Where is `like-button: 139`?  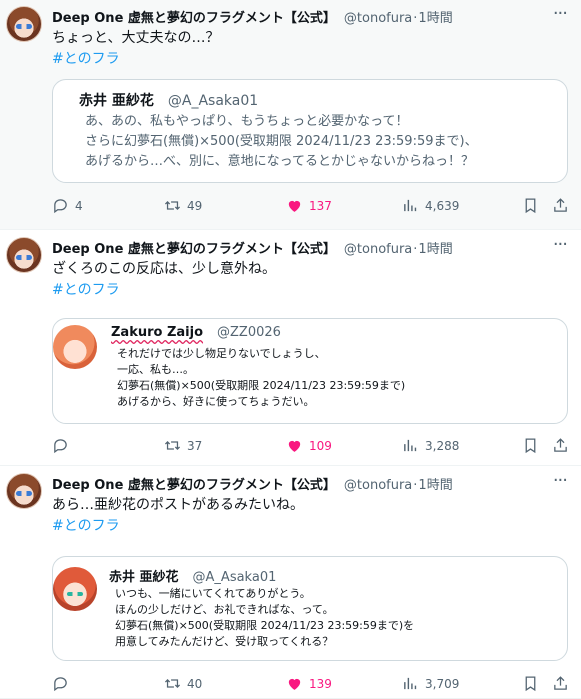 like-button: 139 is located at coordinates (309, 683).